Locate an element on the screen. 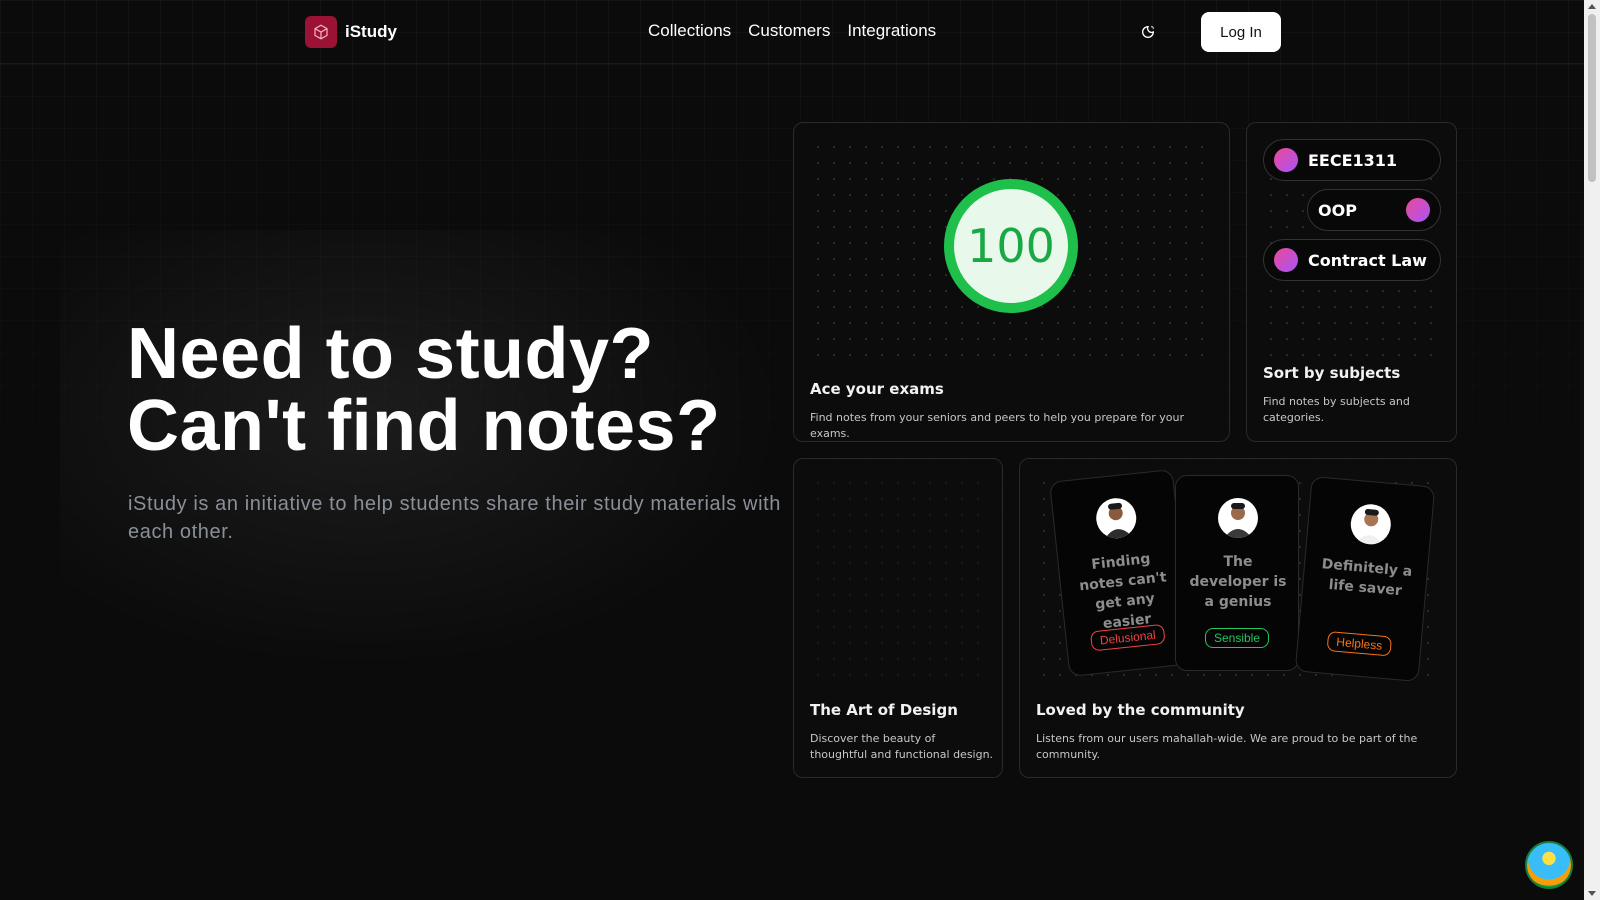 This screenshot has width=1600, height=900. dot-pattern is located at coordinates (899, 580).